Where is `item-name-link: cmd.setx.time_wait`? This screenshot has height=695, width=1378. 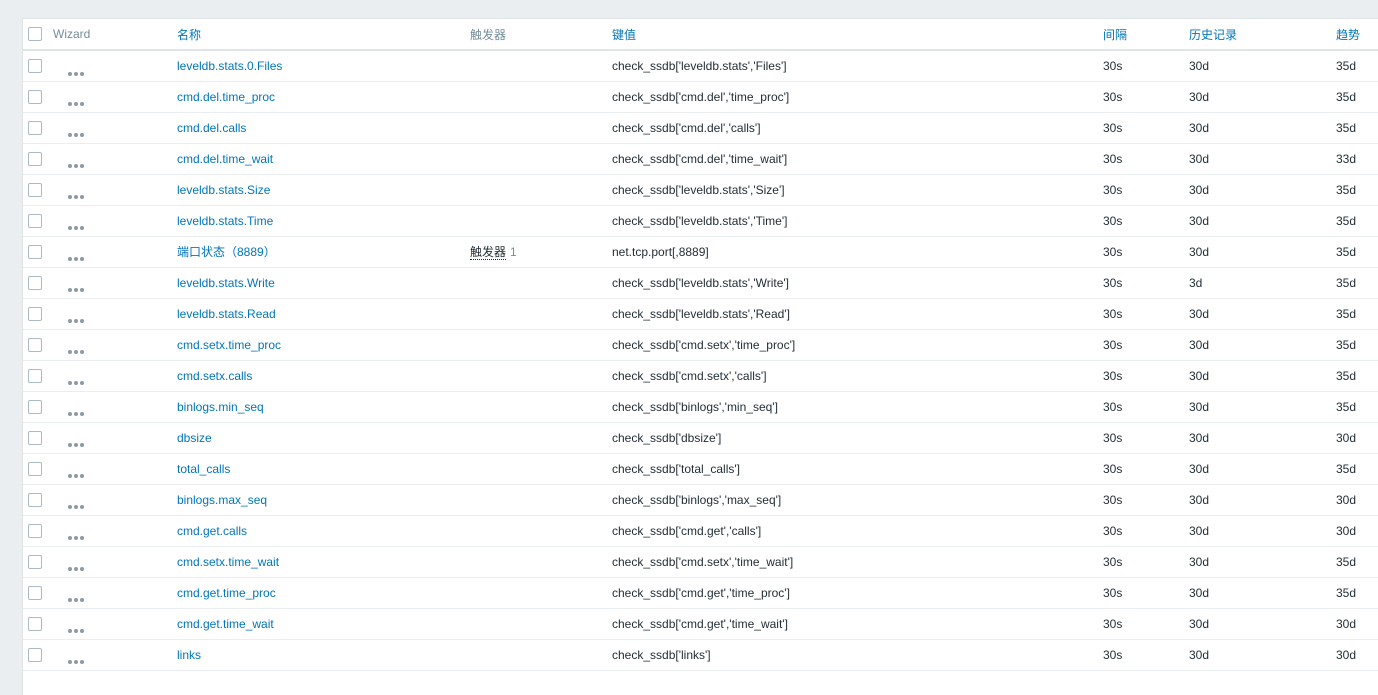 item-name-link: cmd.setx.time_wait is located at coordinates (228, 562).